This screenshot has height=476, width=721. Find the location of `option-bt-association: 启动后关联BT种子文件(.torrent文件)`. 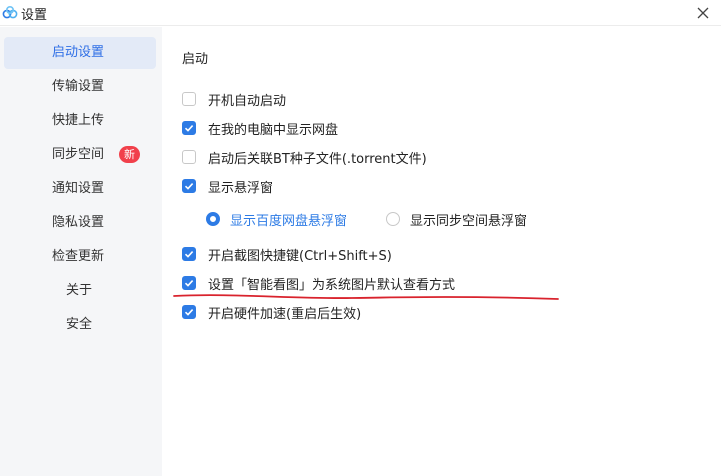

option-bt-association: 启动后关联BT种子文件(.torrent文件) is located at coordinates (304, 157).